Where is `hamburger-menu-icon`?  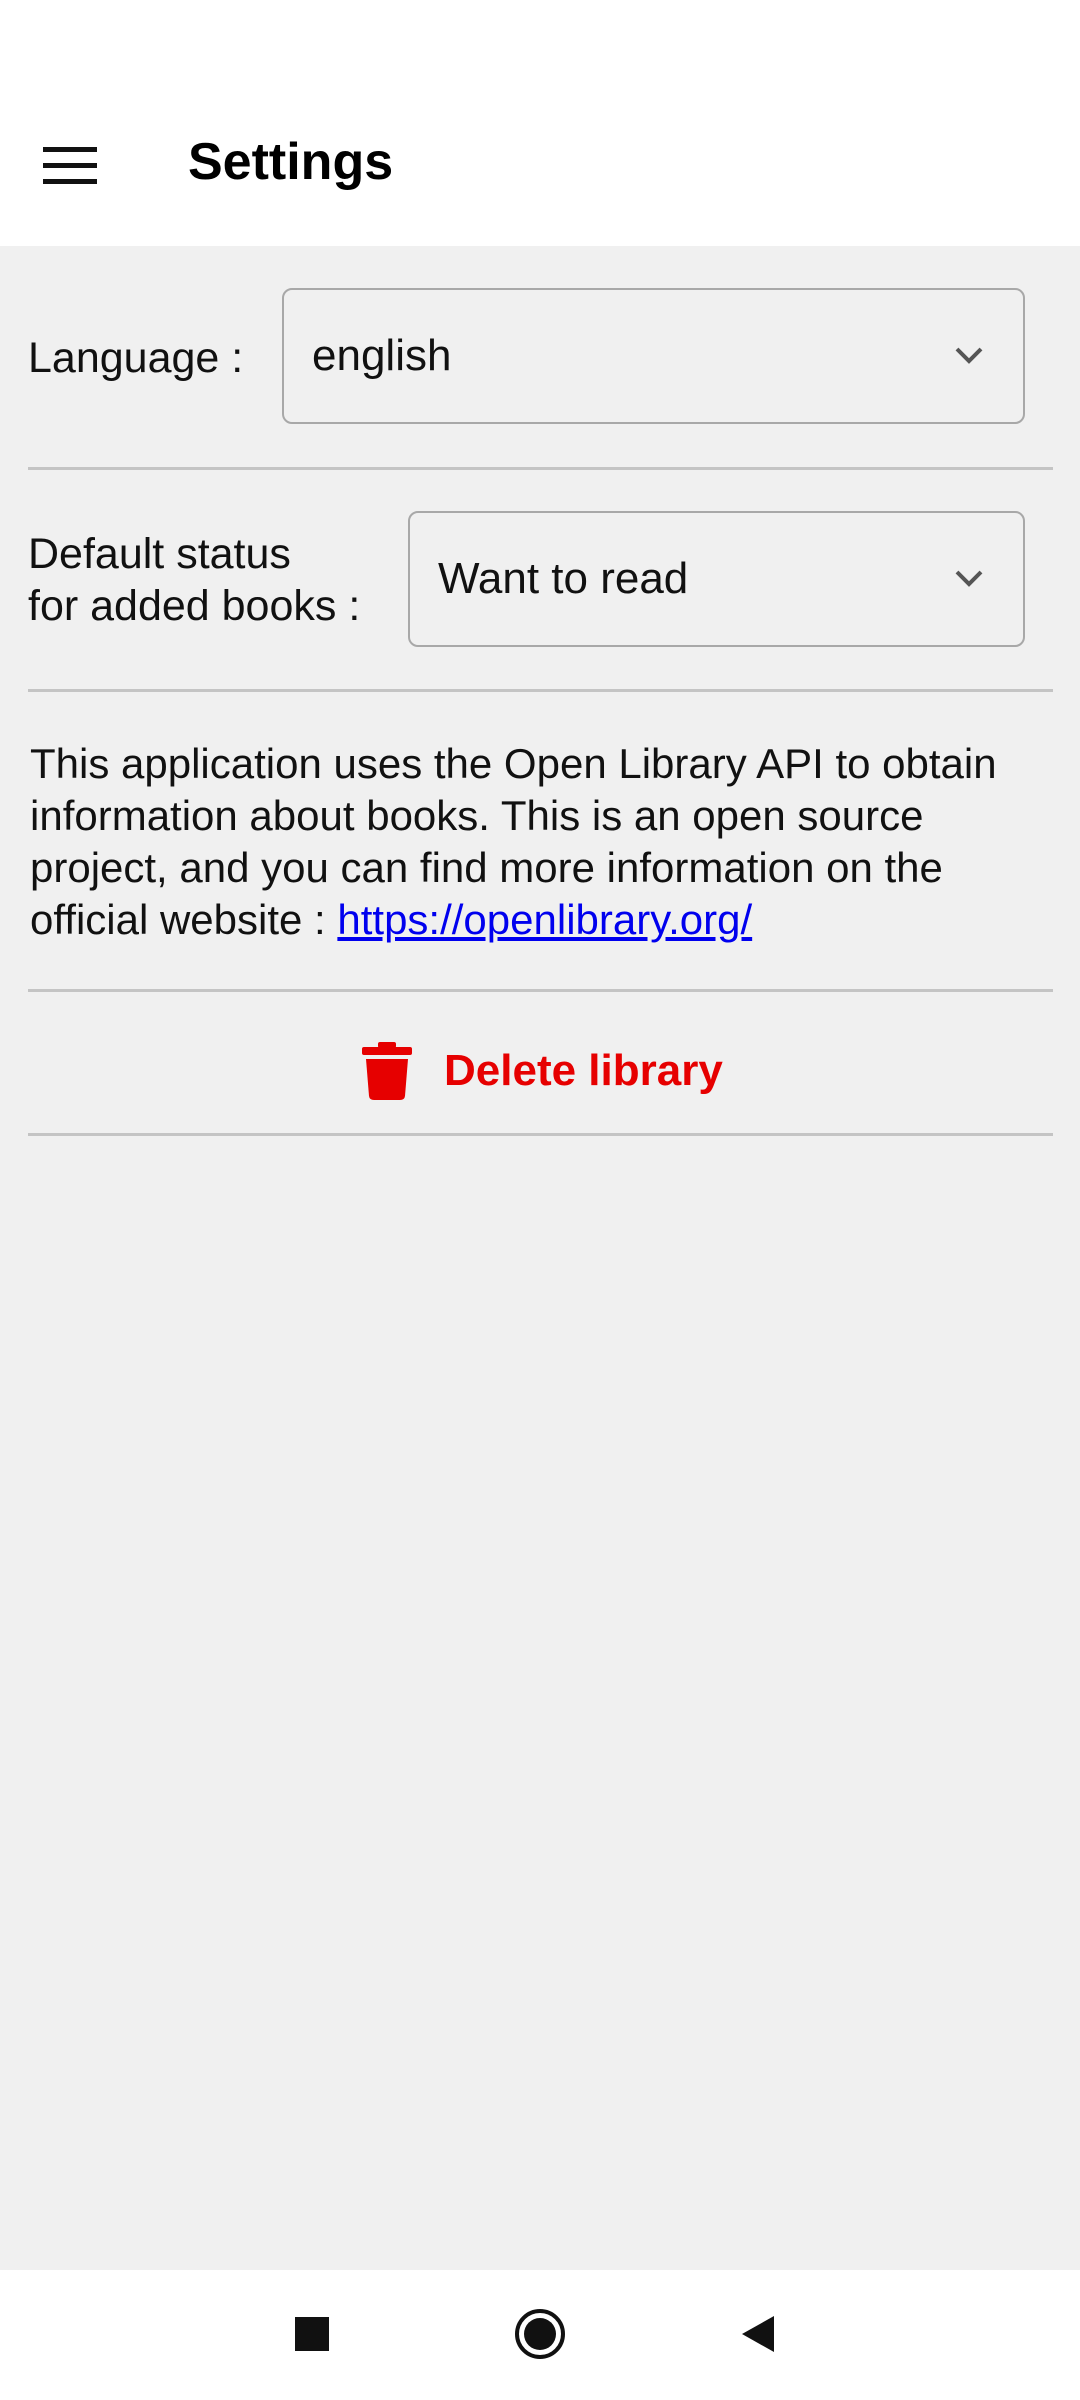 hamburger-menu-icon is located at coordinates (70, 165).